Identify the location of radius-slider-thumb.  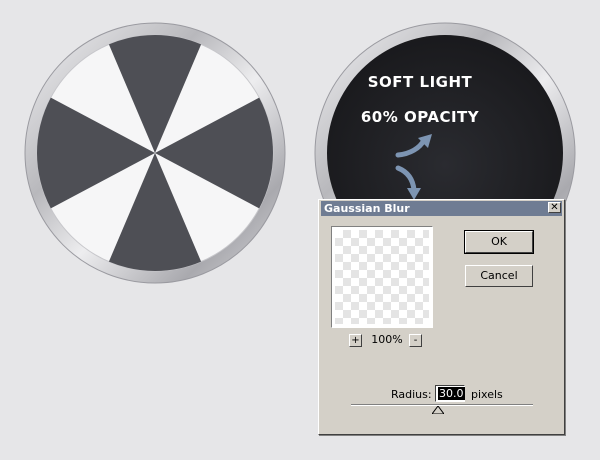
(438, 410).